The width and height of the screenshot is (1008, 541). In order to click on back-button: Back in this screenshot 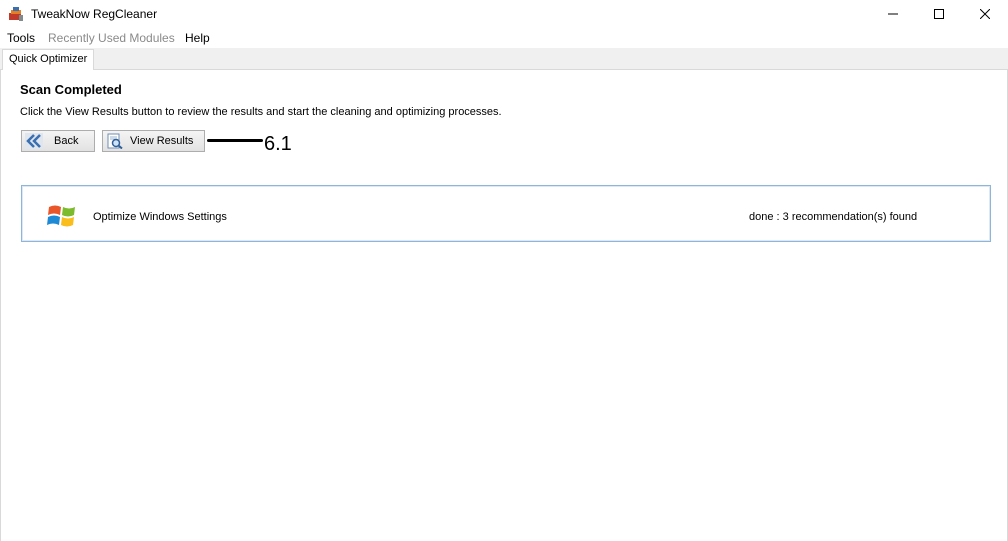, I will do `click(58, 141)`.